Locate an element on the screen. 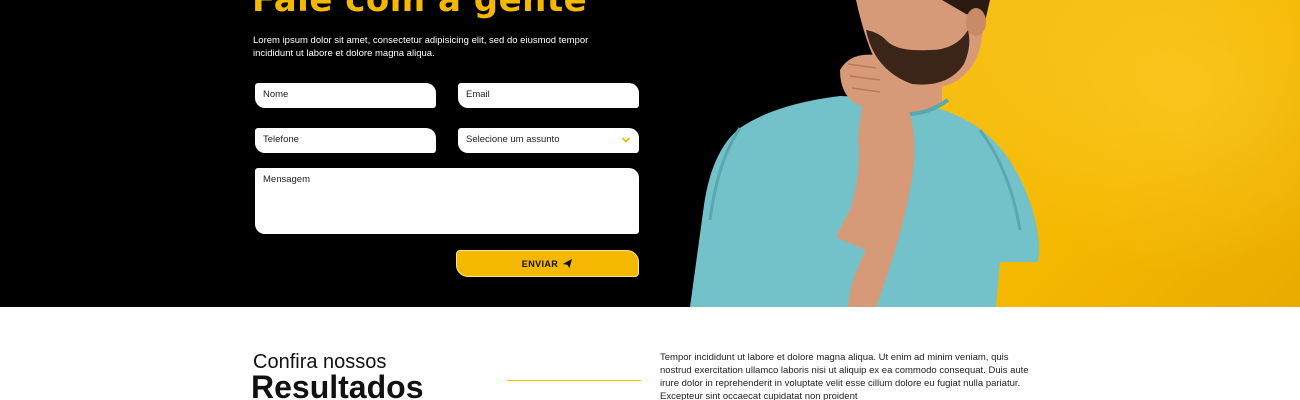 The height and width of the screenshot is (400, 1300). subject-select: Selecione um assunto is located at coordinates (548, 140).